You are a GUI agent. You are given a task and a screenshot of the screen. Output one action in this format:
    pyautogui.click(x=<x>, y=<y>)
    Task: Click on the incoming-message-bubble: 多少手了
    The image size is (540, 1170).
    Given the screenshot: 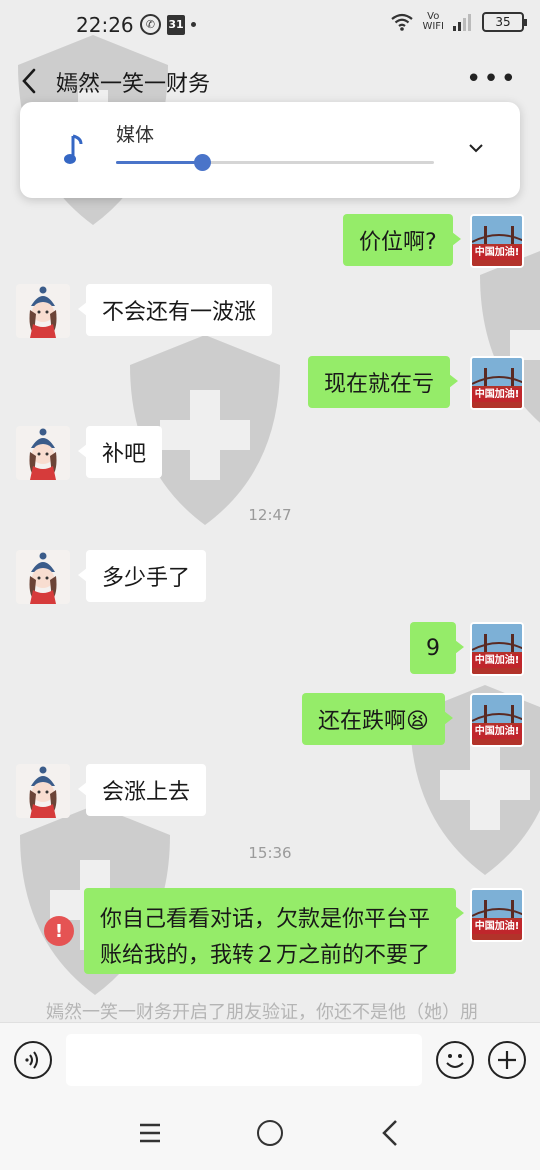 What is the action you would take?
    pyautogui.click(x=142, y=576)
    